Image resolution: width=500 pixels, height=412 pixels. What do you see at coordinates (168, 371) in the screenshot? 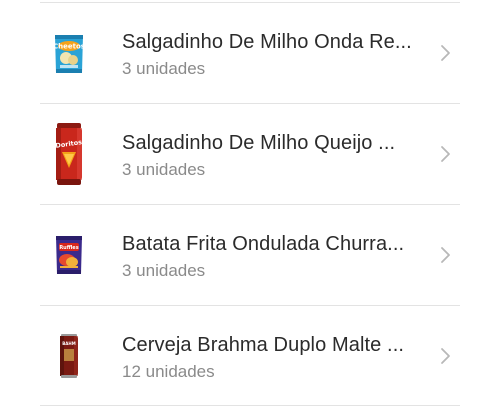
I see `item-quantity: 12 unidades` at bounding box center [168, 371].